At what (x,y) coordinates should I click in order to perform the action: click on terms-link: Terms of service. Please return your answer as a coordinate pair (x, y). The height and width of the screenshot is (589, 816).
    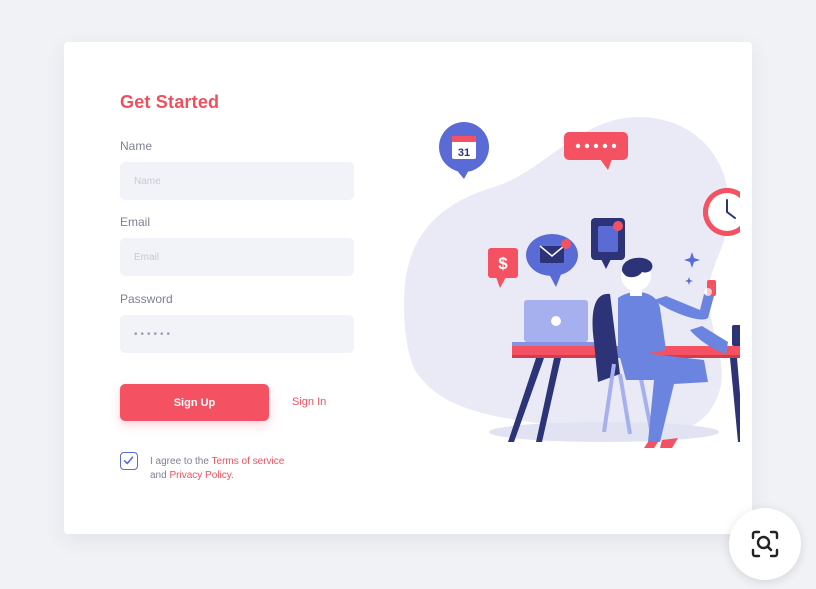
    Looking at the image, I should click on (248, 461).